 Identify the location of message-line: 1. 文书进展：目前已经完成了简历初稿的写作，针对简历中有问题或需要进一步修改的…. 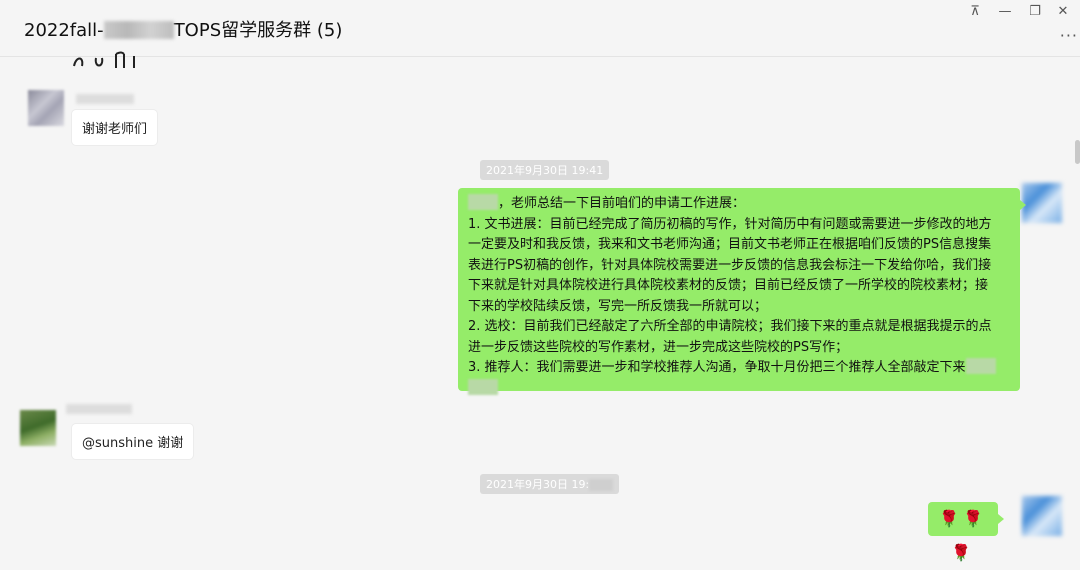
(730, 224).